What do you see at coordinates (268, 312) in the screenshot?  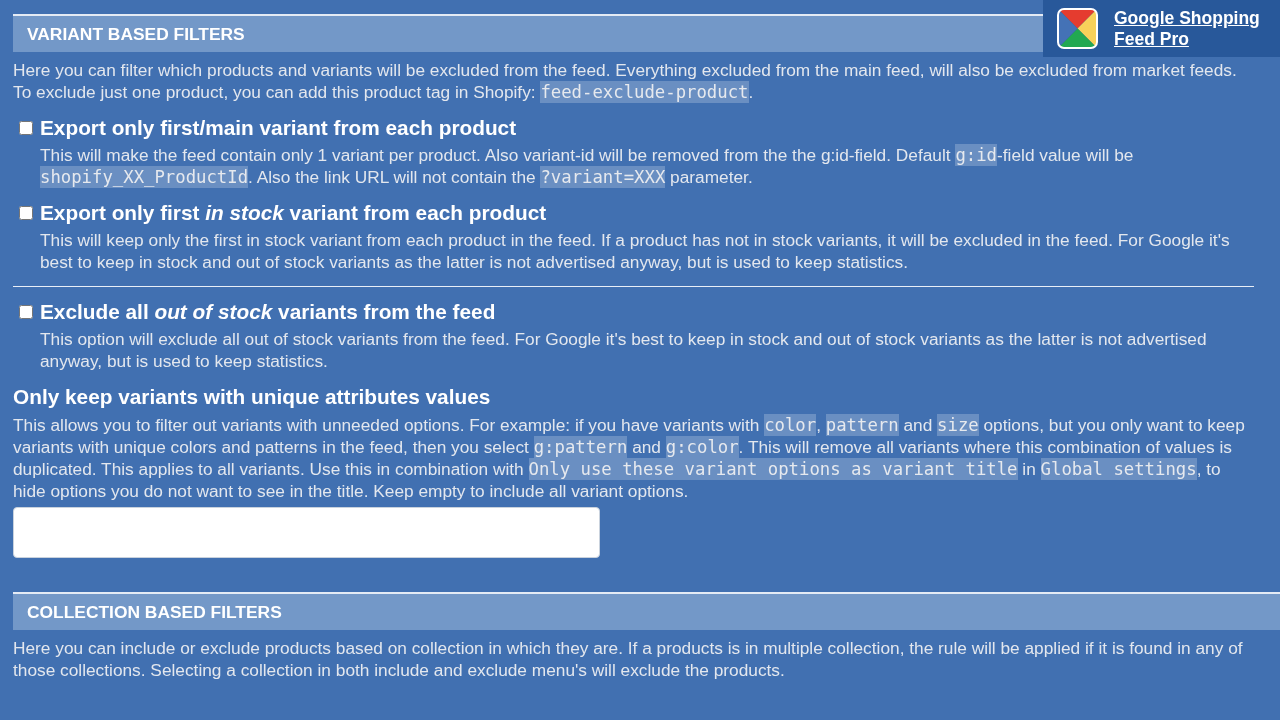 I see `option-label: Exclude all out of stock variants from the feed` at bounding box center [268, 312].